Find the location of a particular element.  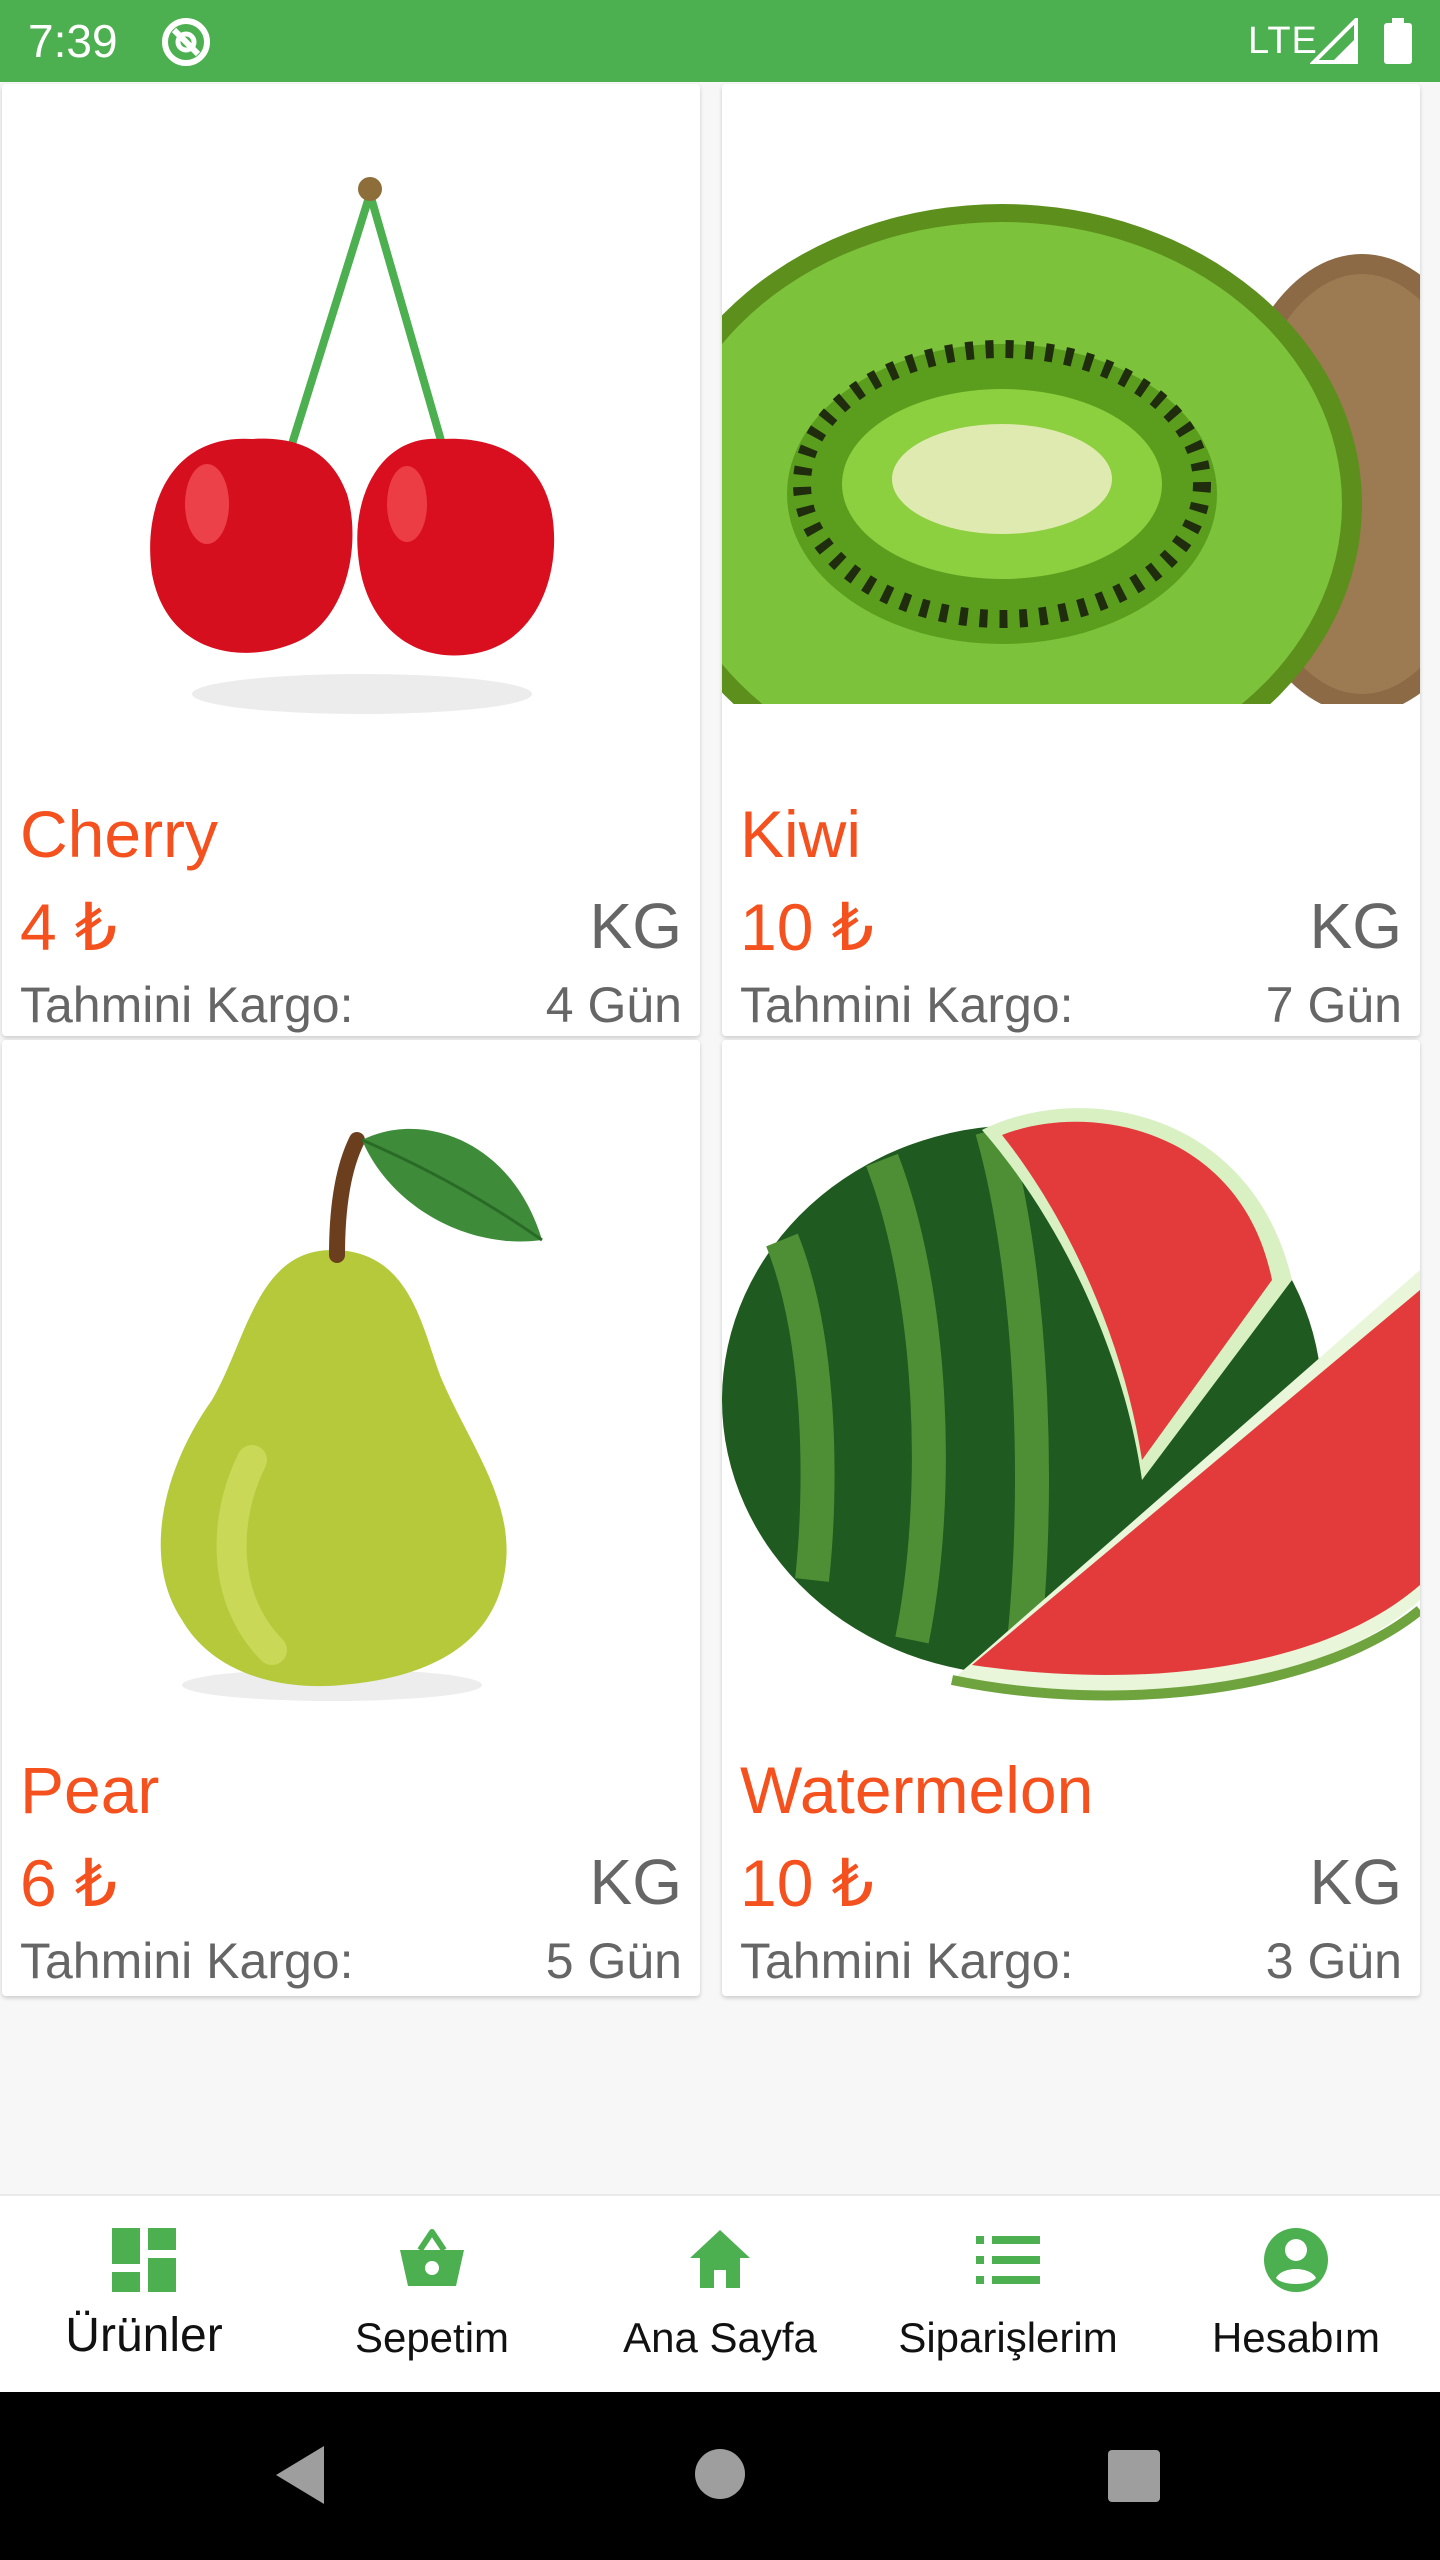

network-type: LTE is located at coordinates (1283, 41).